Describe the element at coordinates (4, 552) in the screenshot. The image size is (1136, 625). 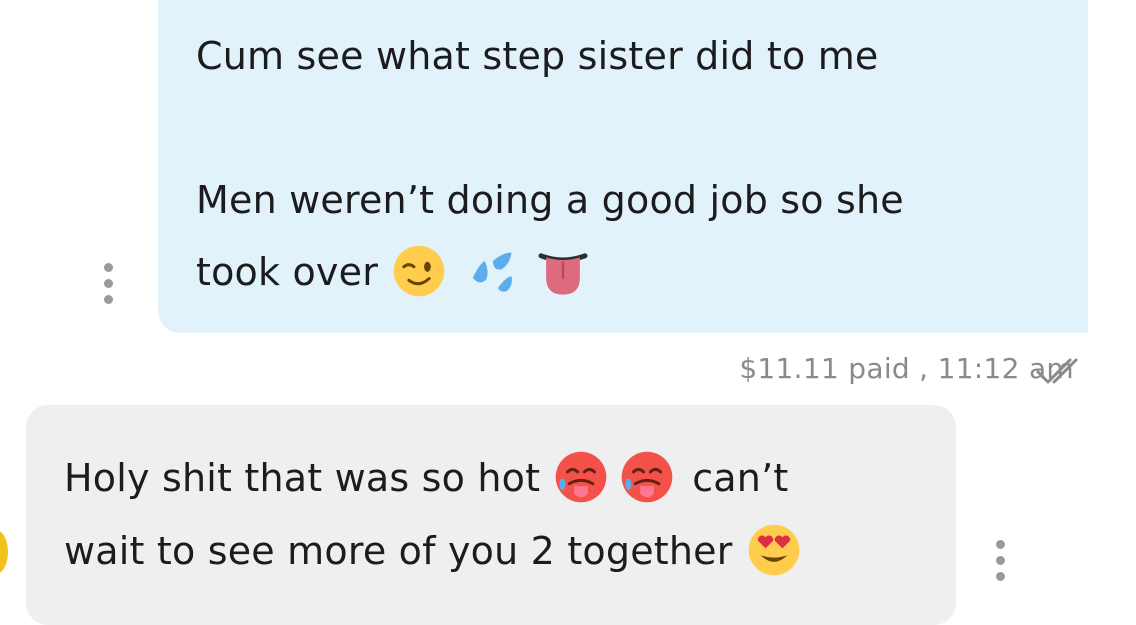
I see `sender-avatar` at that location.